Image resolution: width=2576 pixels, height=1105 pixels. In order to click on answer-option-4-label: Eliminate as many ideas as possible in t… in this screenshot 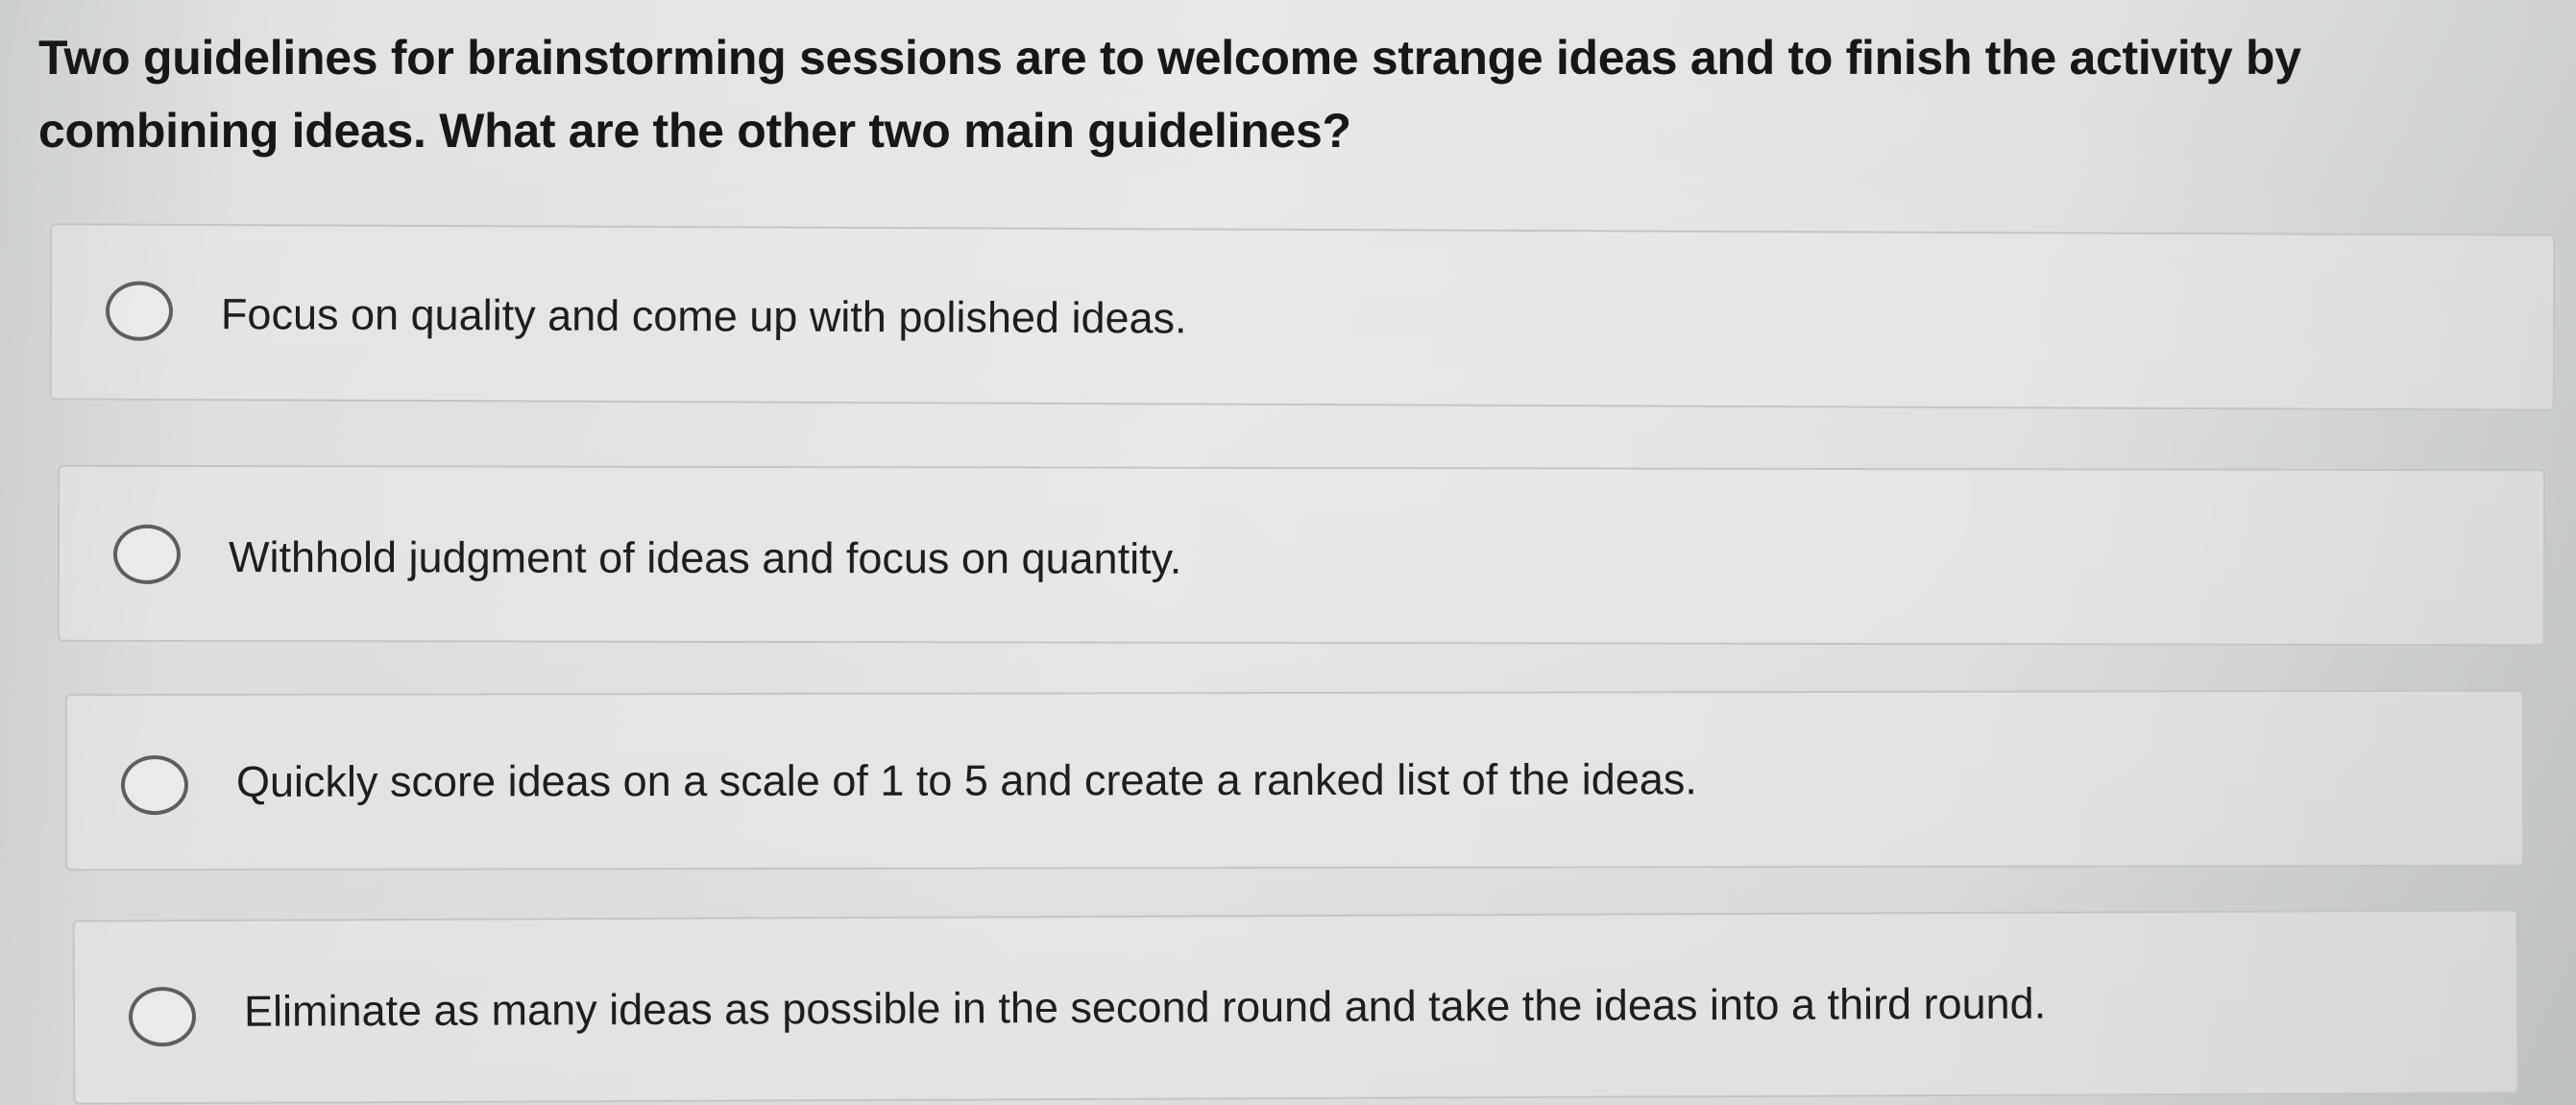, I will do `click(1145, 1007)`.